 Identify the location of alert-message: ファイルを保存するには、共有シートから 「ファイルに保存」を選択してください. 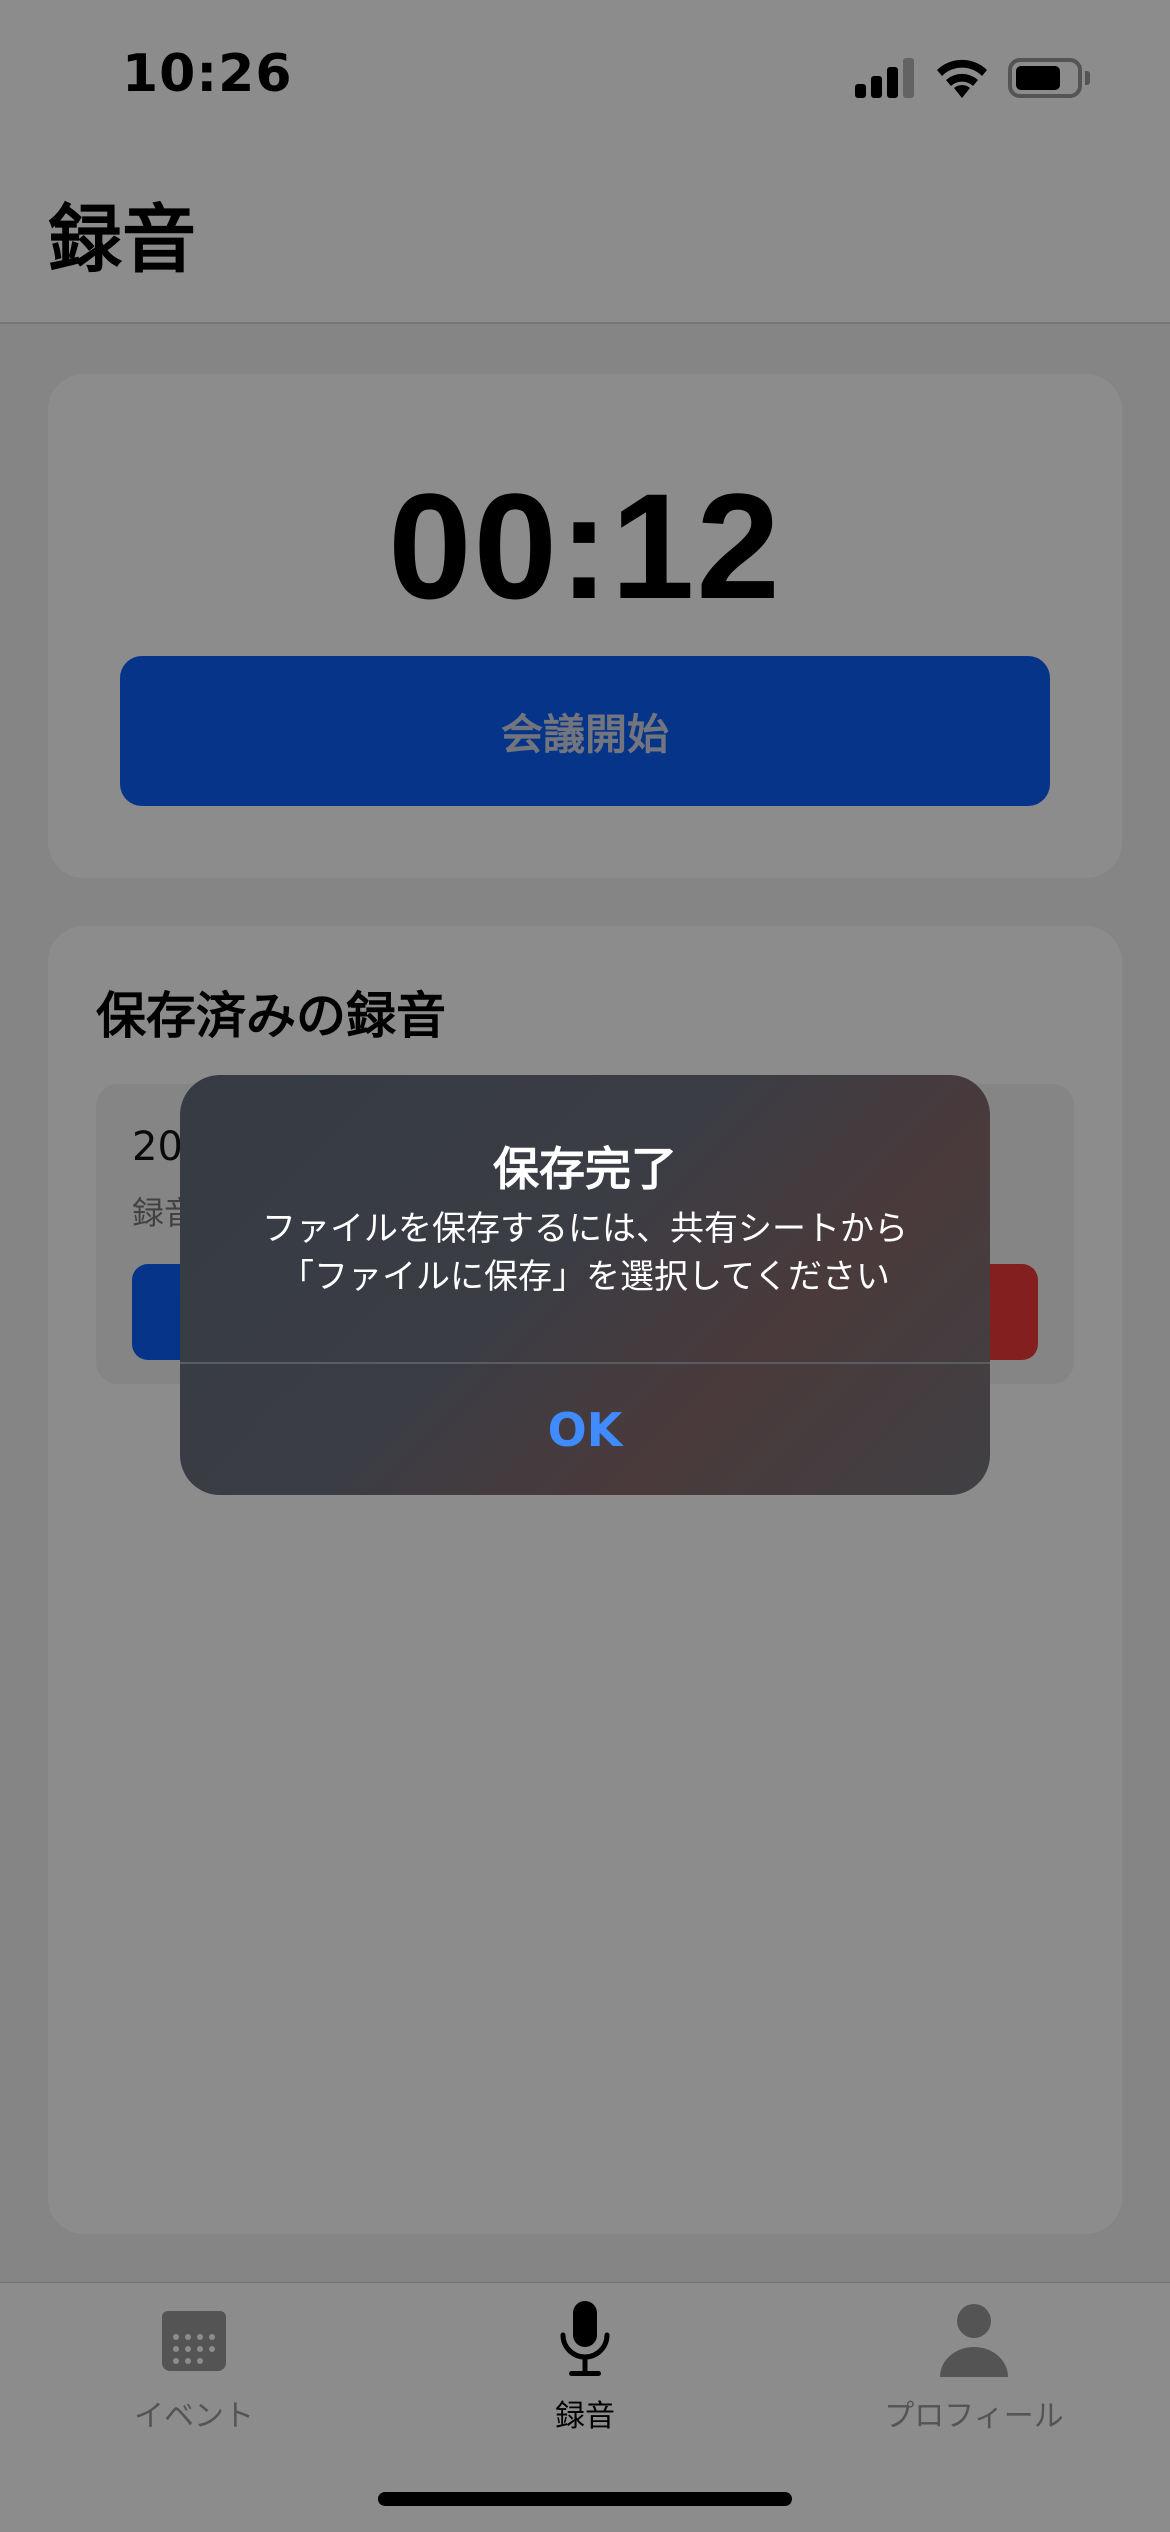
(585, 1253).